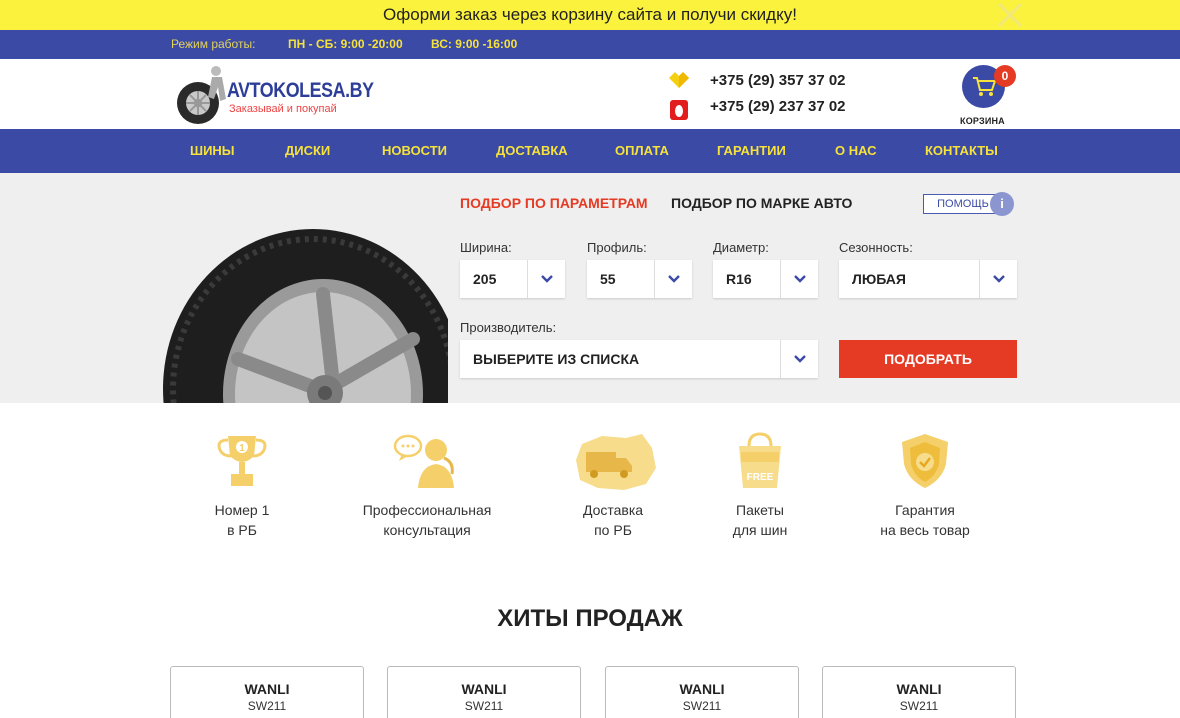  What do you see at coordinates (242, 520) in the screenshot?
I see `feature-text: Номер 1 в РБ` at bounding box center [242, 520].